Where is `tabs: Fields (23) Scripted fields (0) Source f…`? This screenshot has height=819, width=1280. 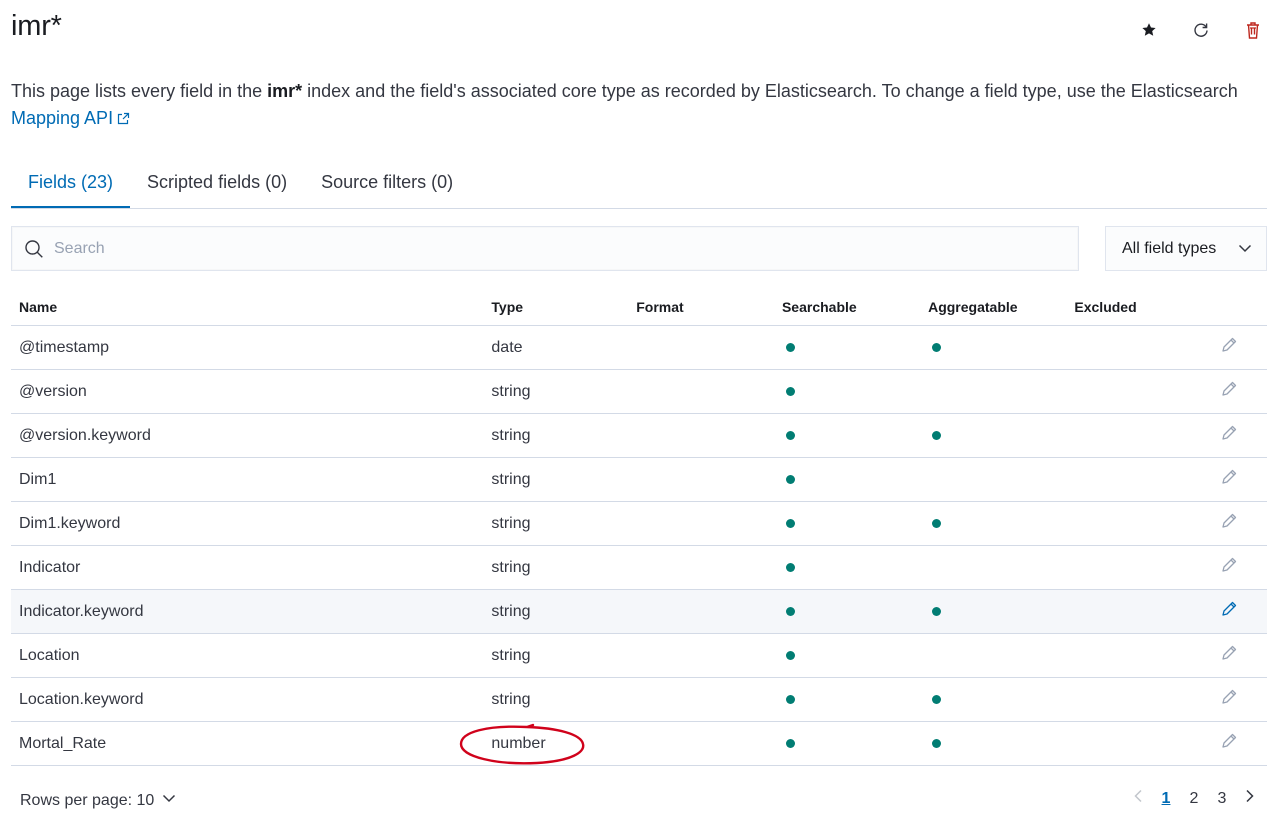
tabs: Fields (23) Scripted fields (0) Source f… is located at coordinates (639, 184).